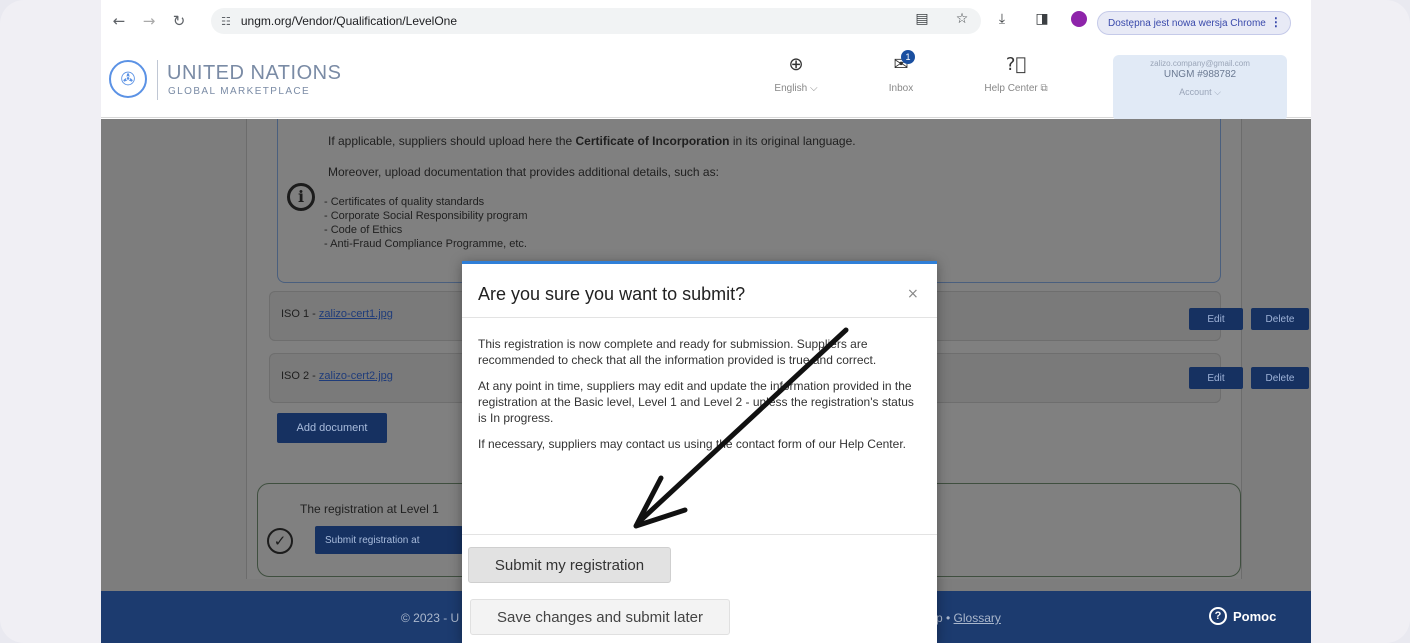  I want to click on document-file-link: zalizo-cert2.jpg, so click(356, 376).